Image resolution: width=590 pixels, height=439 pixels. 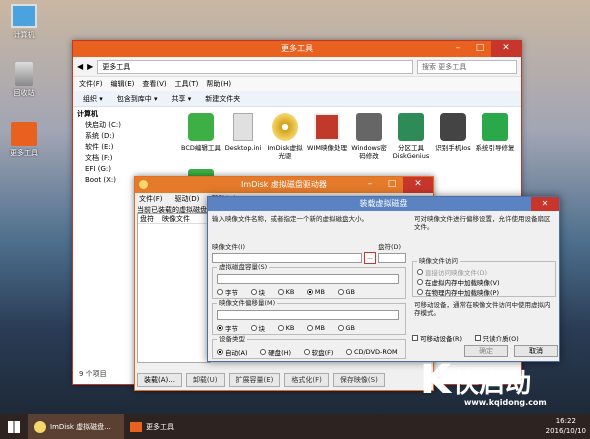 What do you see at coordinates (187, 84) in the screenshot?
I see `menu-tools: 工具(T)` at bounding box center [187, 84].